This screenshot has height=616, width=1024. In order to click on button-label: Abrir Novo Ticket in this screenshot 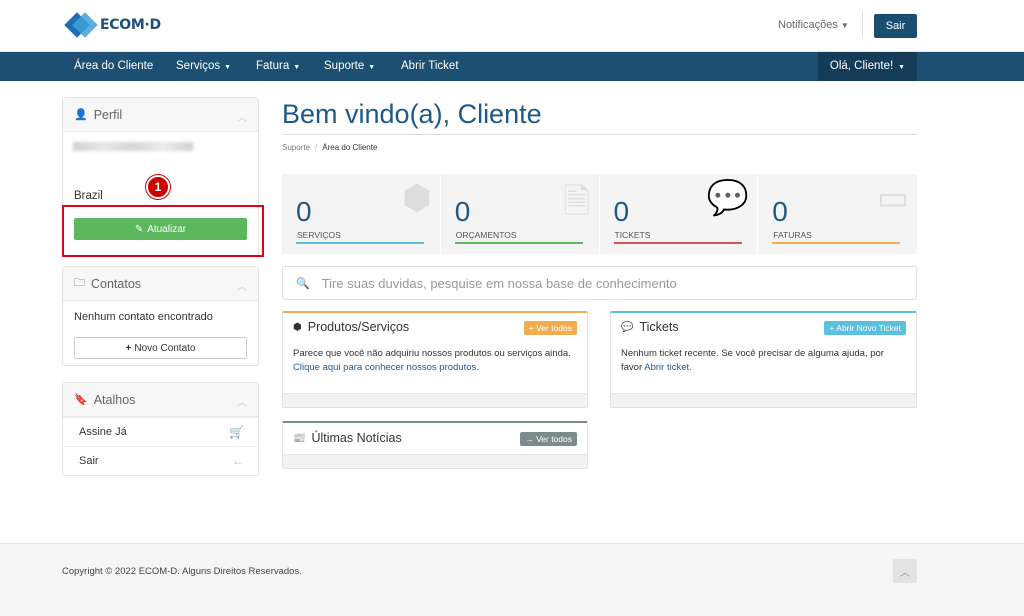, I will do `click(868, 328)`.